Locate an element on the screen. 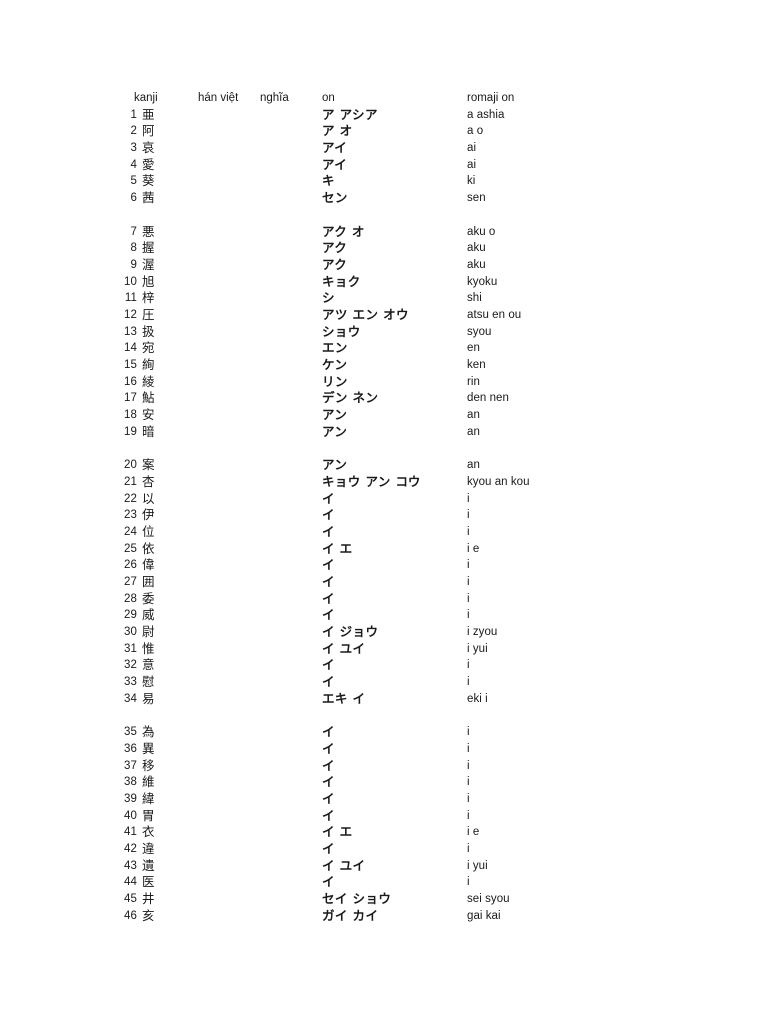 This screenshot has height=1024, width=768. row-number: 2 is located at coordinates (133, 131).